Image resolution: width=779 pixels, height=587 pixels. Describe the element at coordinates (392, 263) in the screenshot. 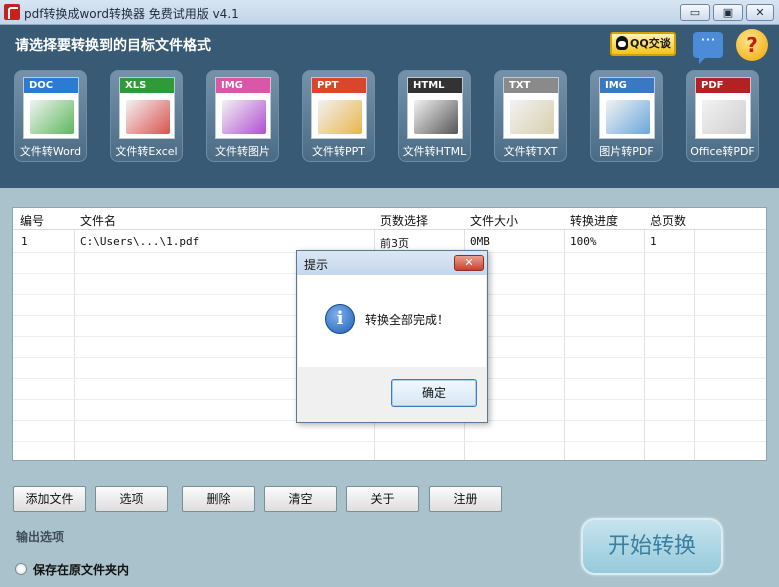

I see `dialog-title-bar: 提示 ✕` at that location.